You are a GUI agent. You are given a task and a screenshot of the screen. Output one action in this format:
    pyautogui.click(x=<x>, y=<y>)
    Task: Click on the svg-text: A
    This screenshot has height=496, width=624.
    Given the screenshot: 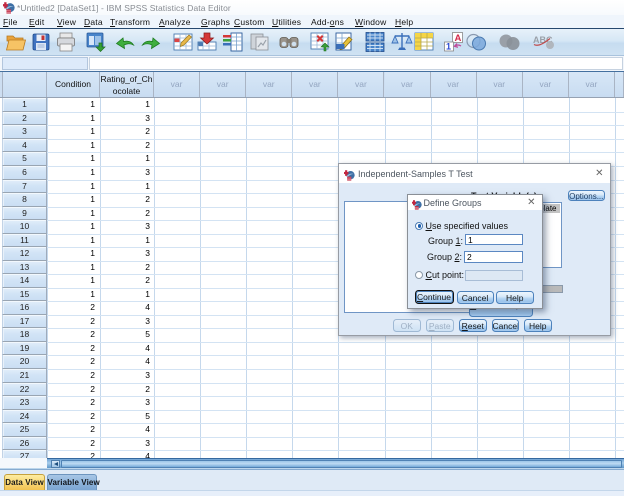 What is the action you would take?
    pyautogui.click(x=458, y=38)
    